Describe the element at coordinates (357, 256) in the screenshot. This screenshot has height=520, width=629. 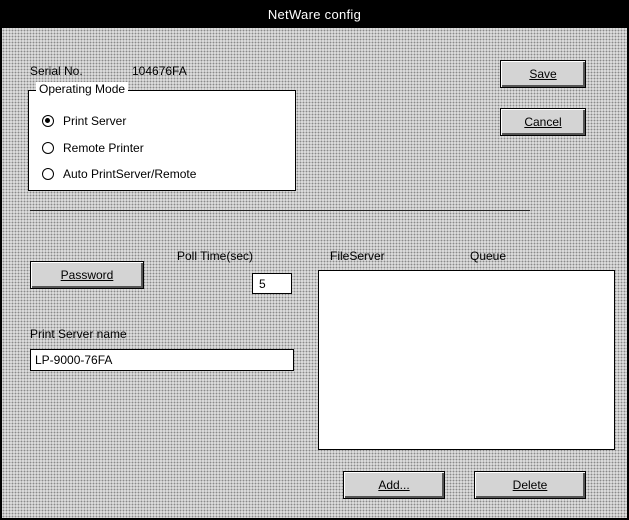
I see `fileserver-column-header: FileServer` at that location.